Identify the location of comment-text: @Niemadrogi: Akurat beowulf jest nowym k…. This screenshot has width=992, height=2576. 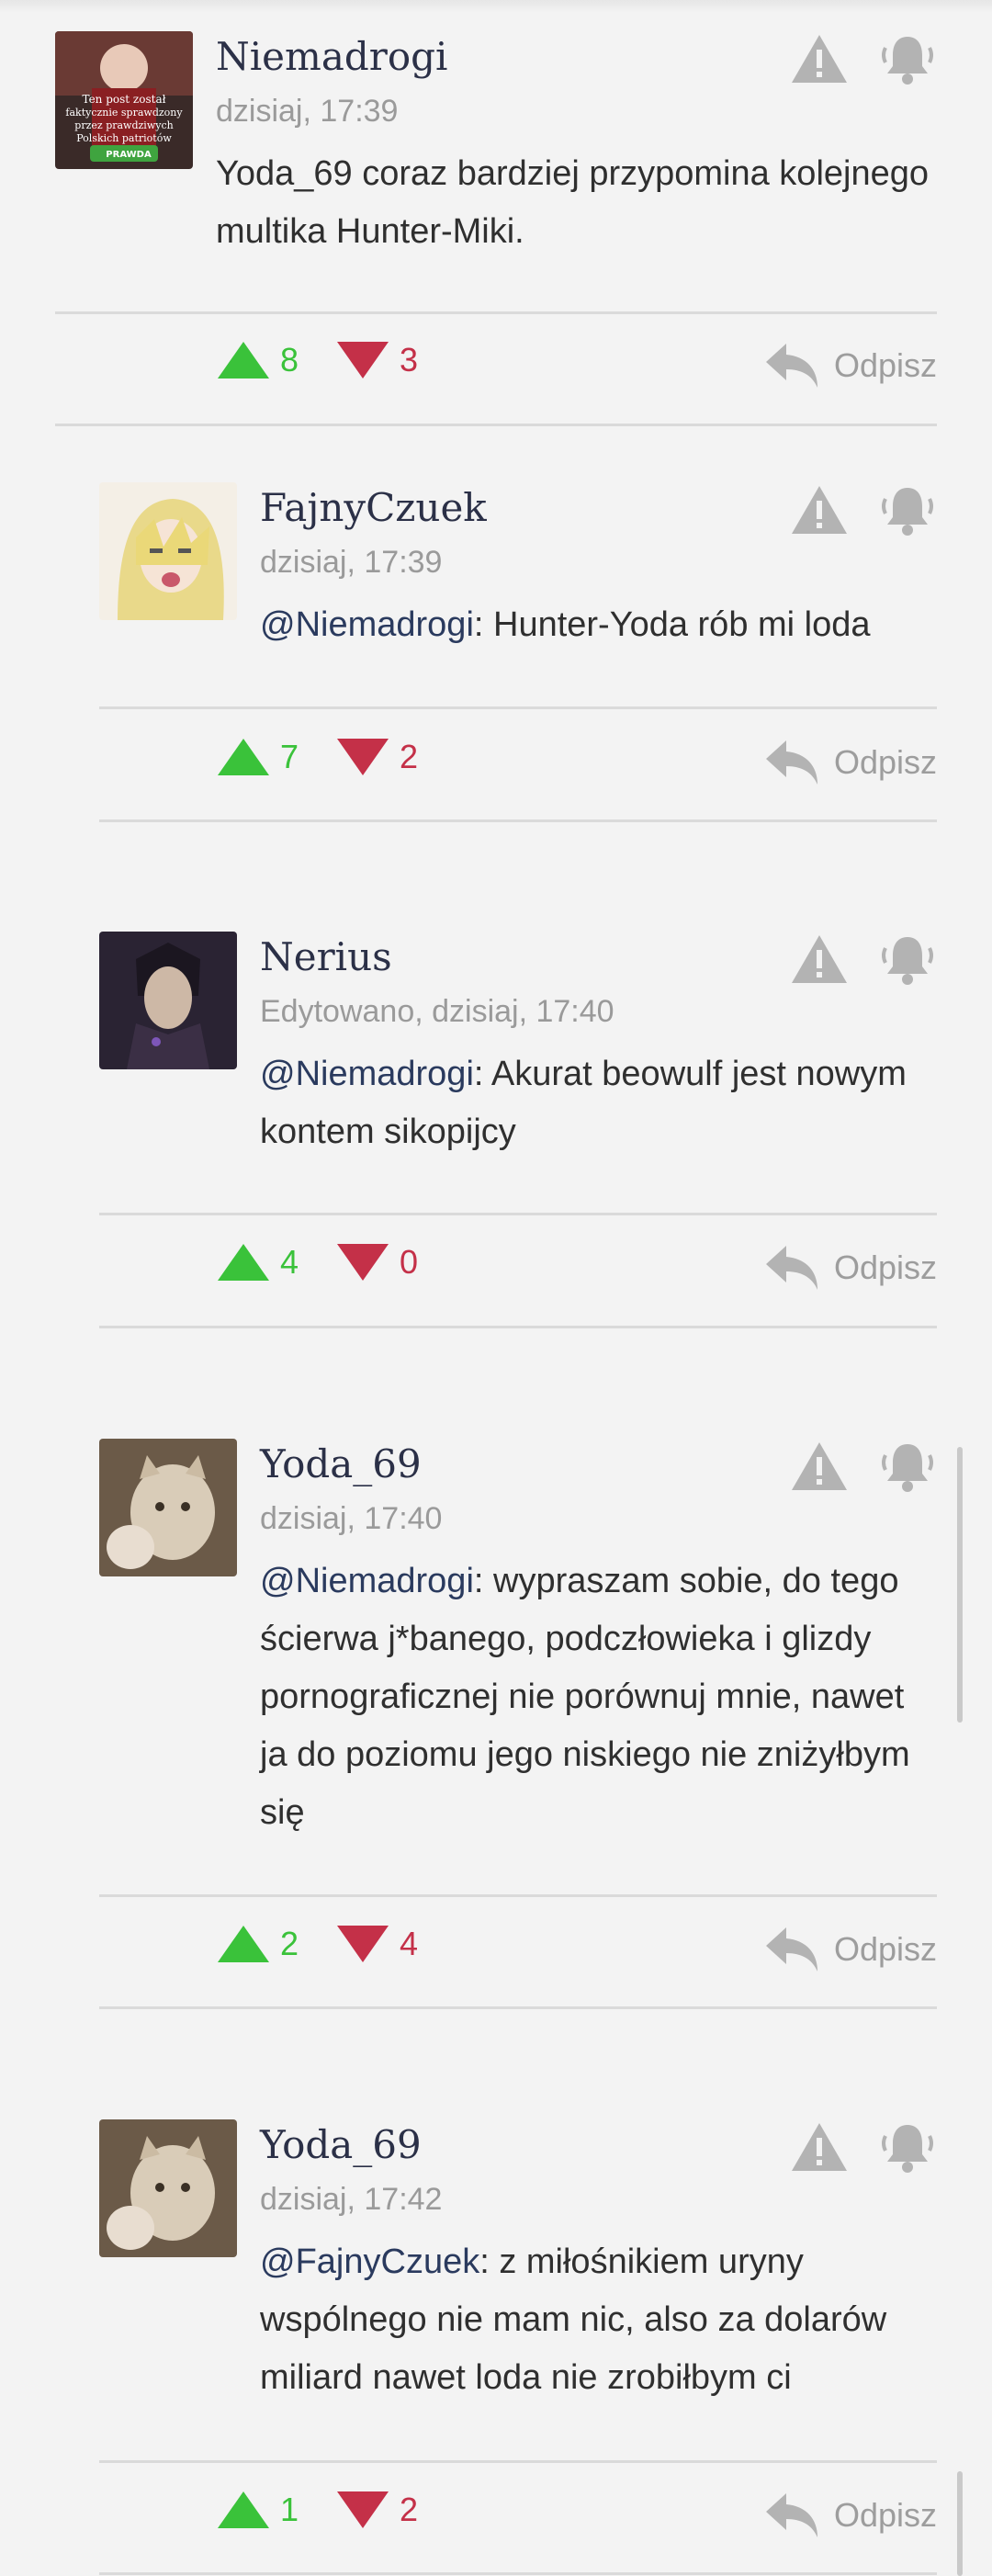
(598, 1103).